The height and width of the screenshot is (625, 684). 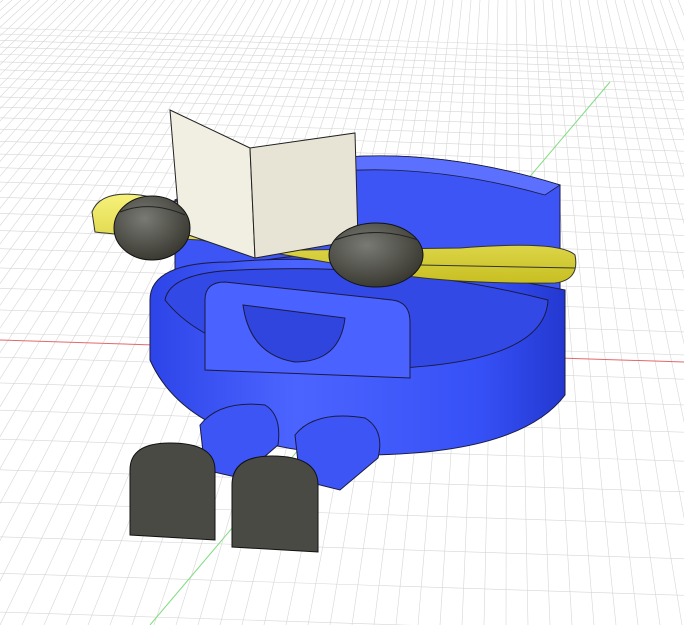 What do you see at coordinates (152, 228) in the screenshot?
I see `left-hand` at bounding box center [152, 228].